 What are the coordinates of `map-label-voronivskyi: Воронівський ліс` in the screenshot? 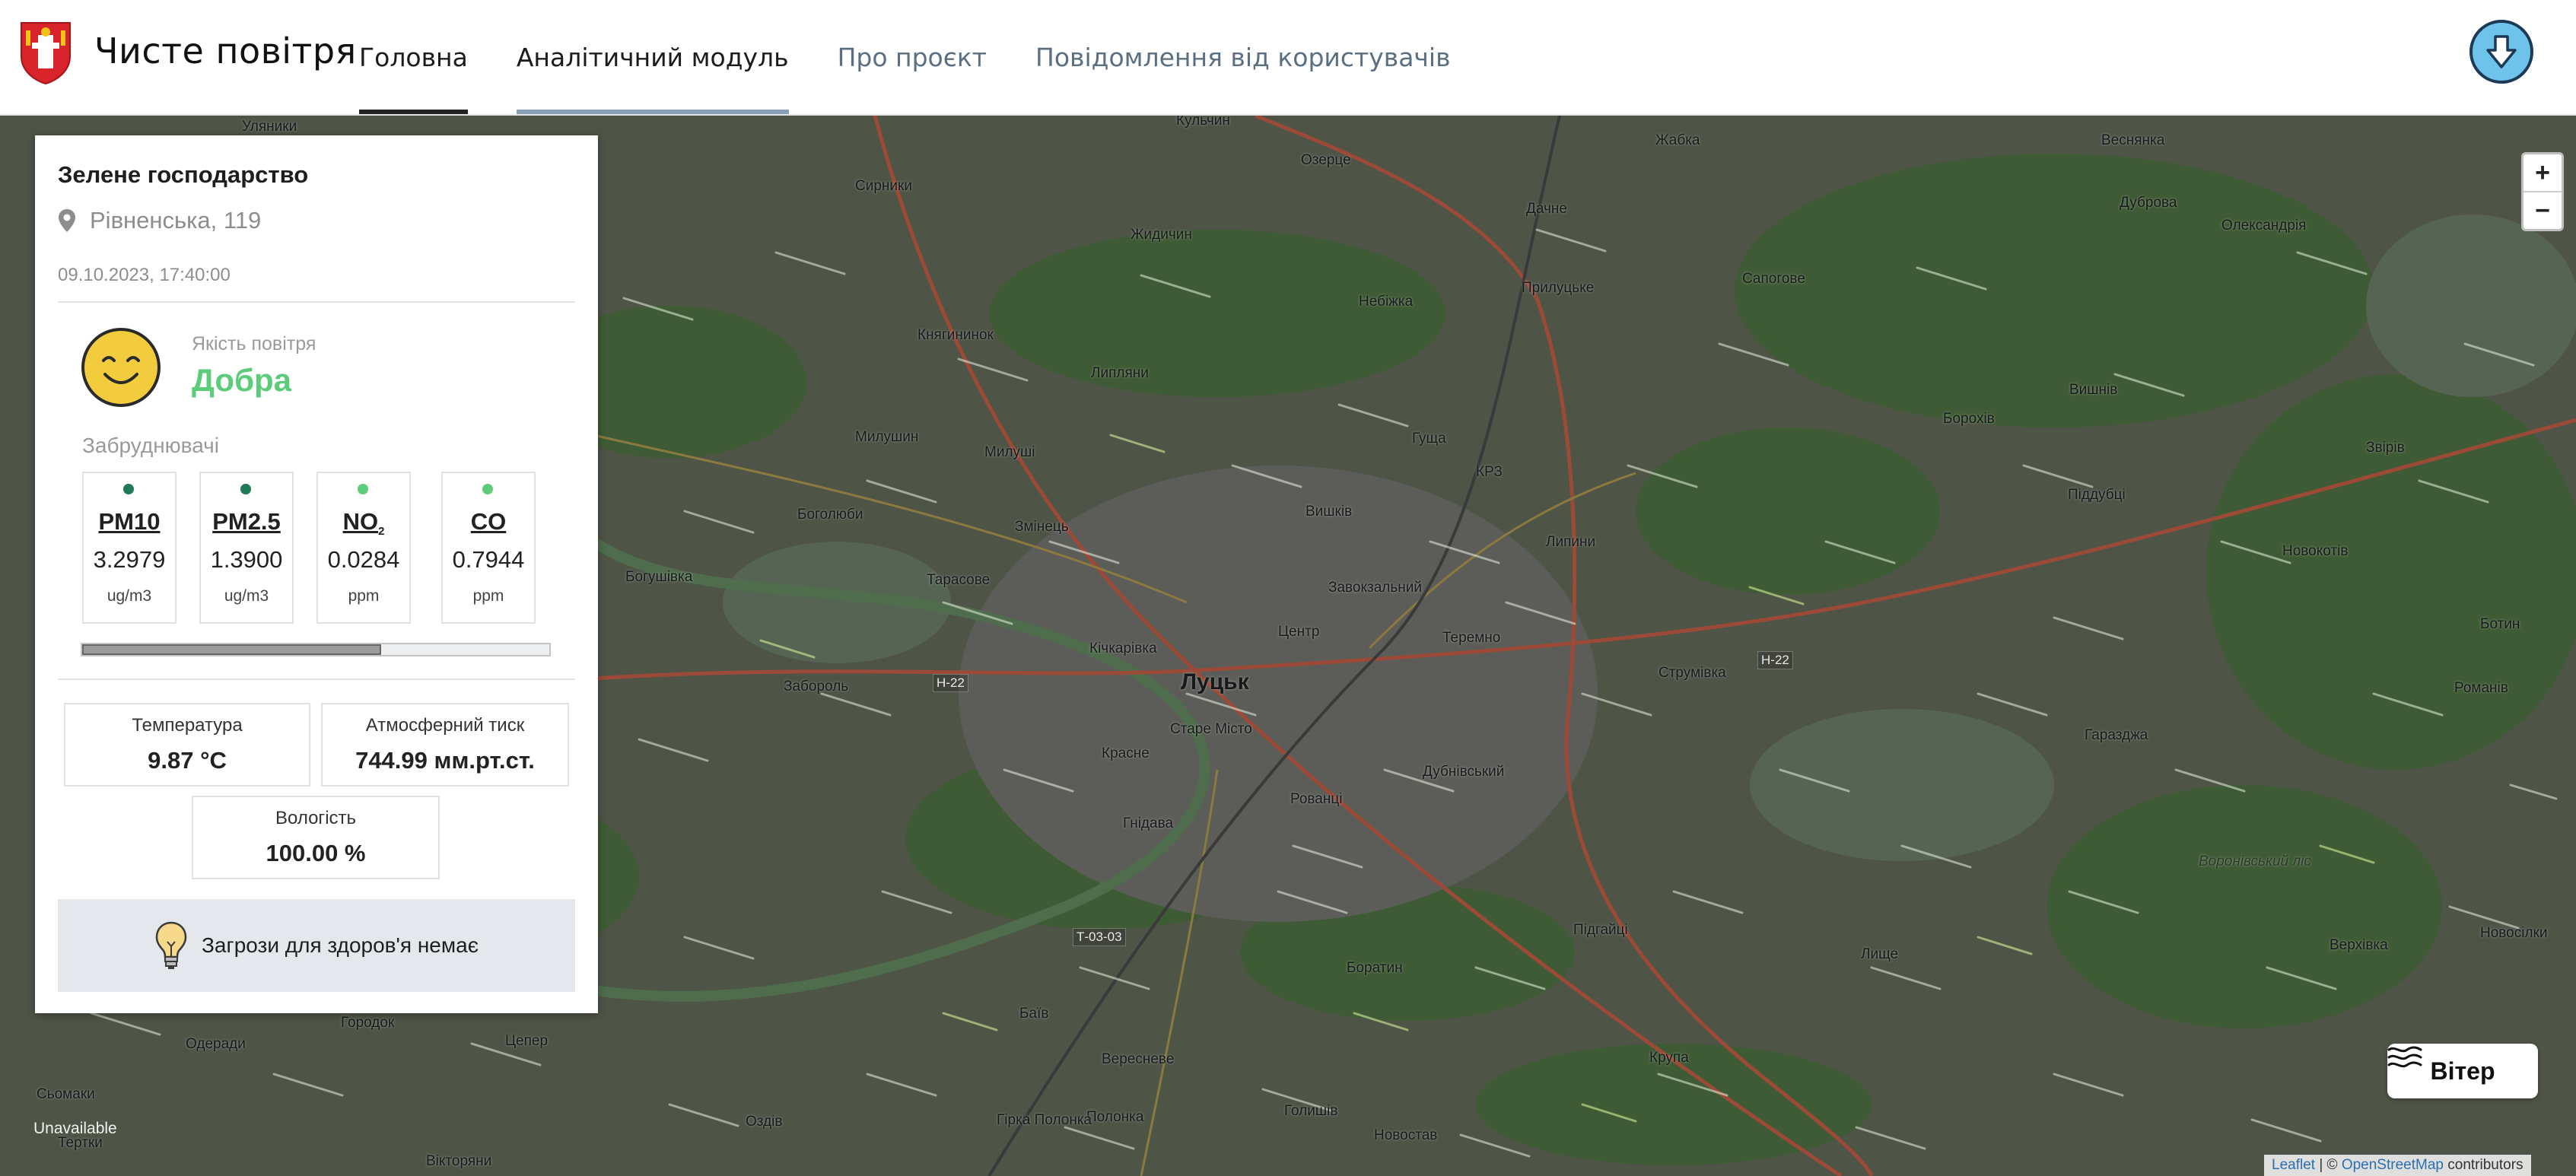 It's located at (2255, 861).